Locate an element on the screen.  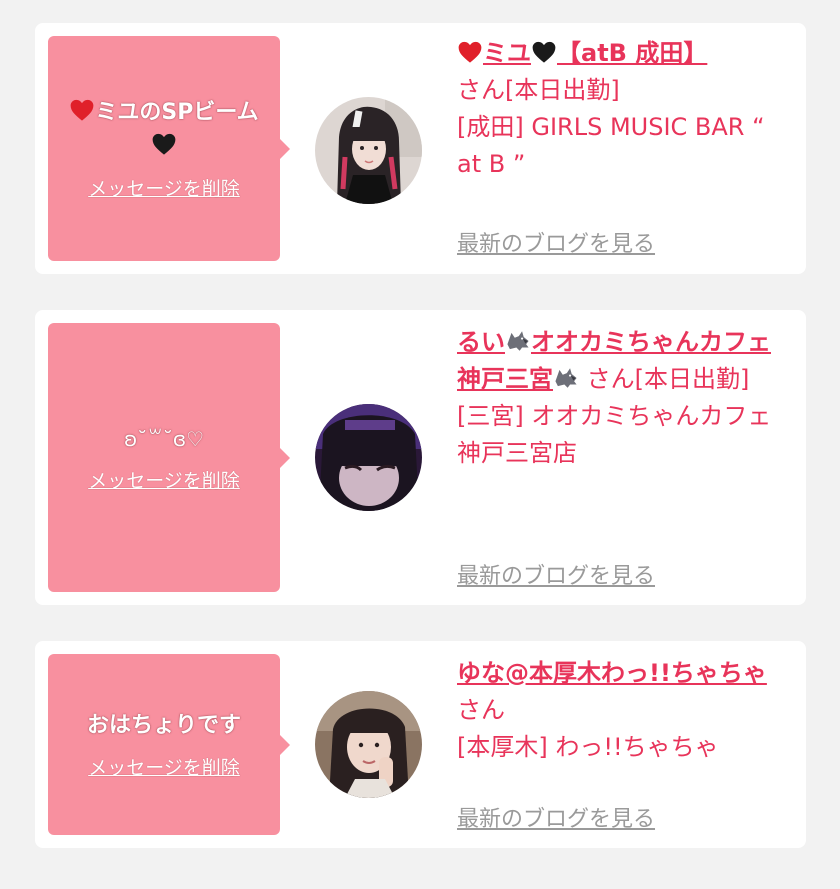
message-bubble: ʚ˘꒳˘ɞ♡ メッセージを削除 is located at coordinates (169, 457).